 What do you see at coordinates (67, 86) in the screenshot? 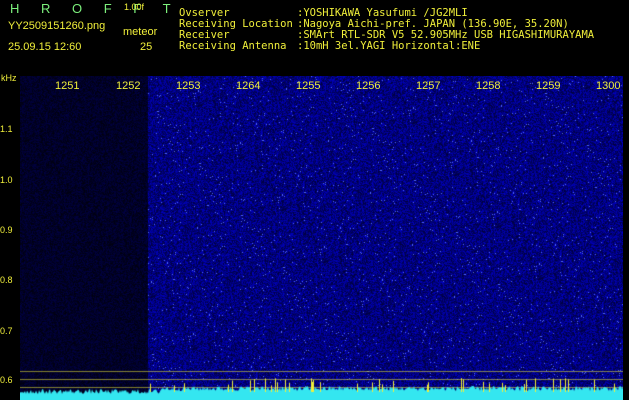
I see `x-tick-label: 1251` at bounding box center [67, 86].